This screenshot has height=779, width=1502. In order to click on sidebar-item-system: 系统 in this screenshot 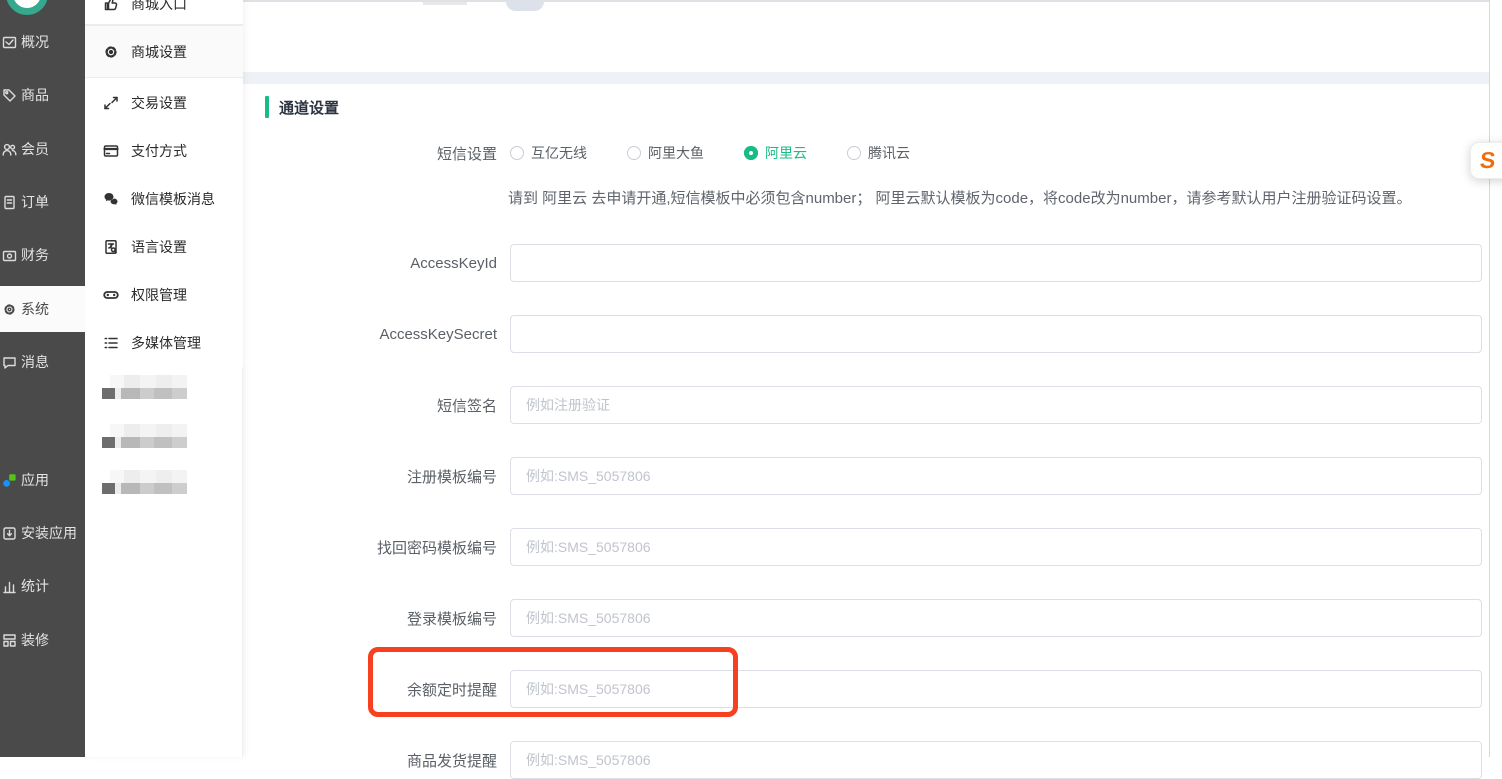, I will do `click(42, 309)`.